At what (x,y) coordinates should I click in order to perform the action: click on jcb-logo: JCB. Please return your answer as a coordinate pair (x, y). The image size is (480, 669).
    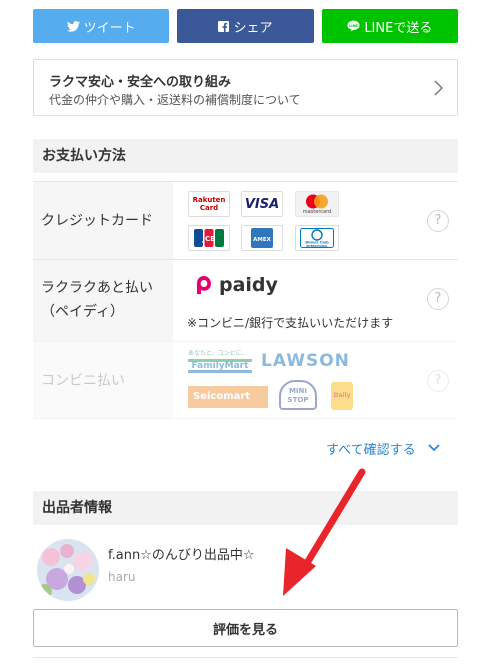
    Looking at the image, I should click on (209, 238).